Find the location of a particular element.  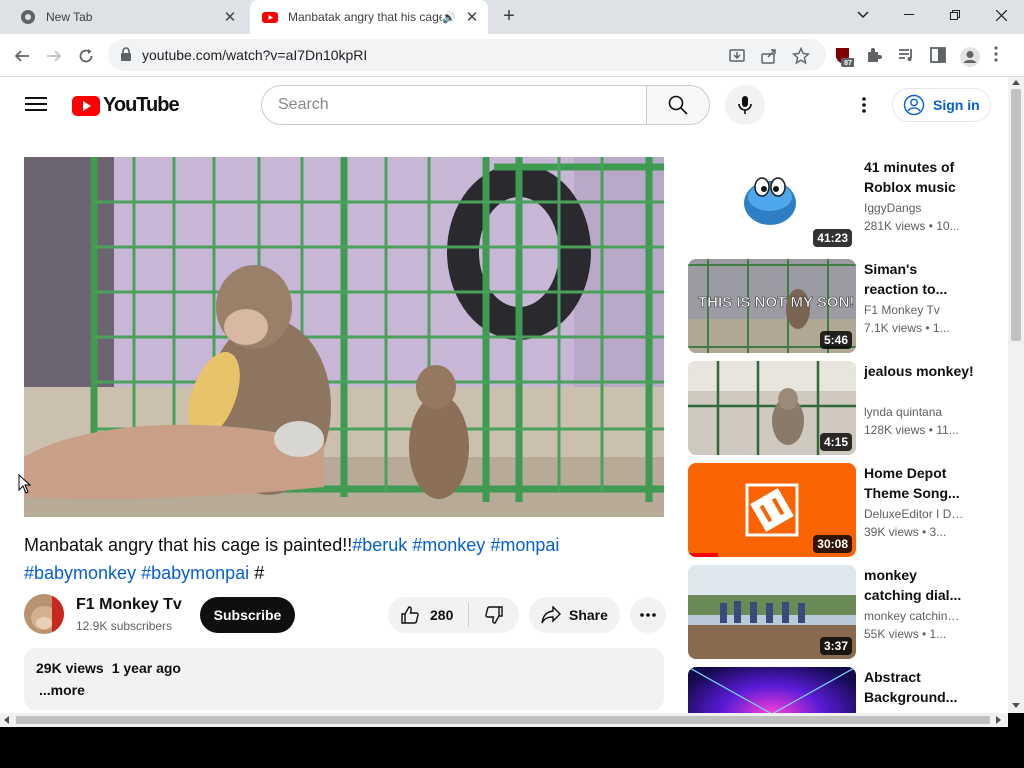

masthead: YouTube Search Sign in is located at coordinates (504, 105).